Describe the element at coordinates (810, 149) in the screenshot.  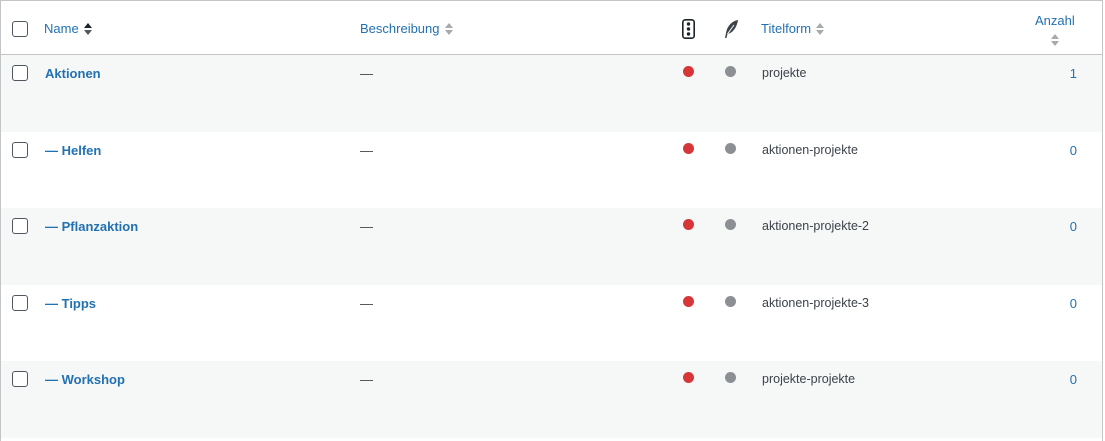
I see `term-slug: aktionen-projekte` at that location.